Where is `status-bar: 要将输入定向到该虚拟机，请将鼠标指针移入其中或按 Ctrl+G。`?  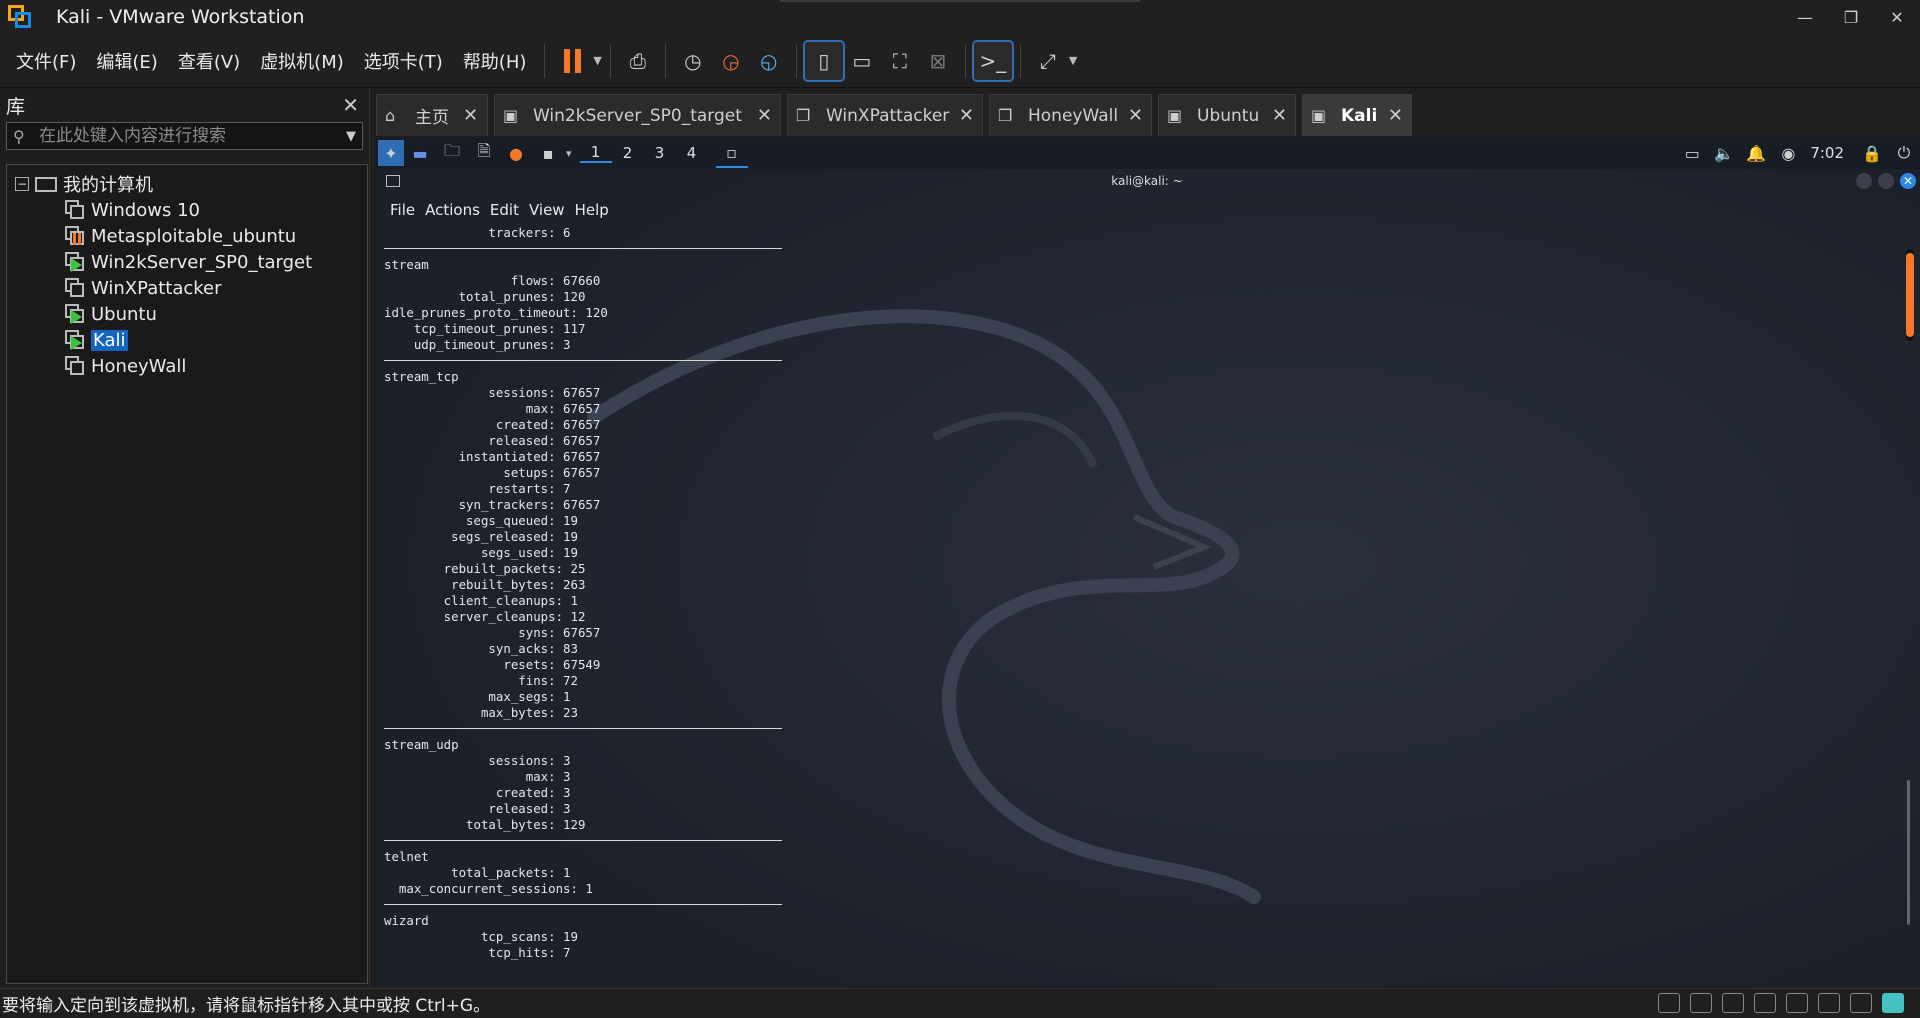
status-bar: 要将输入定向到该虚拟机，请将鼠标指针移入其中或按 Ctrl+G。 is located at coordinates (960, 1003).